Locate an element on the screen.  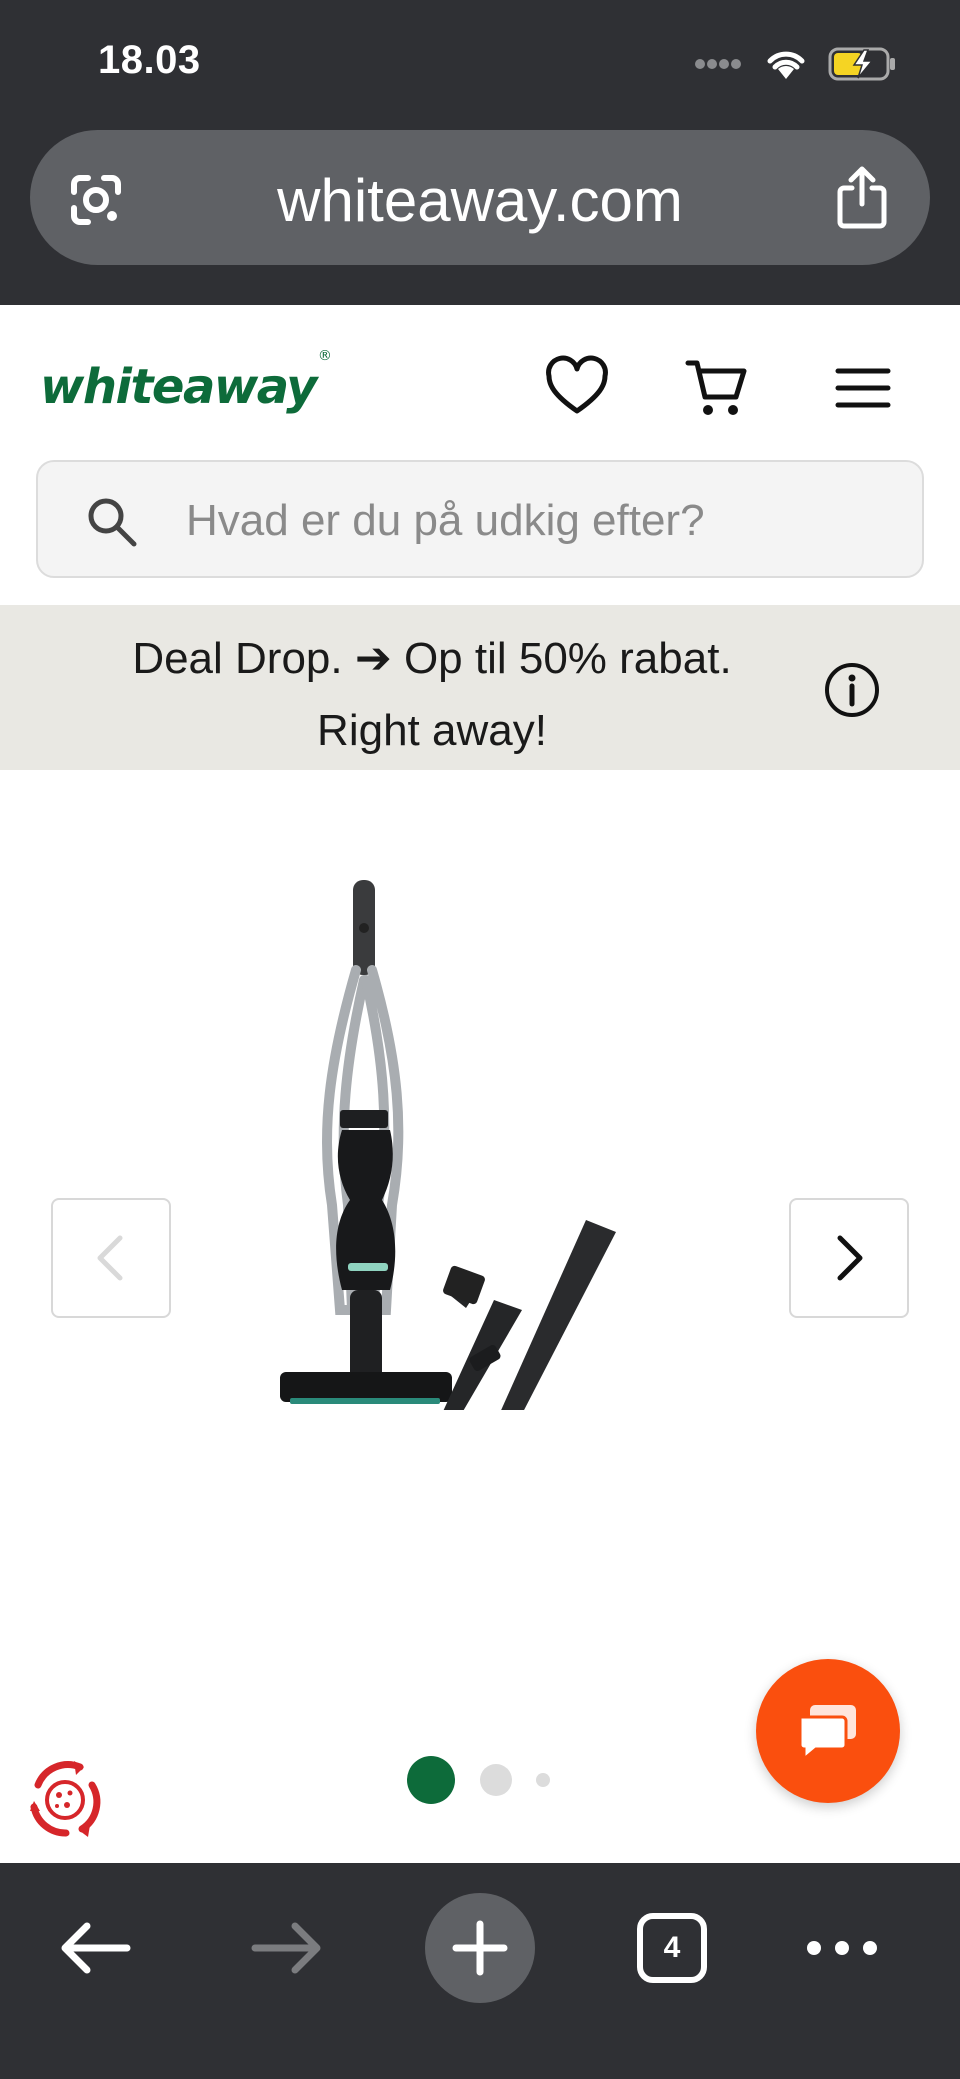
search-icon is located at coordinates (112, 522).